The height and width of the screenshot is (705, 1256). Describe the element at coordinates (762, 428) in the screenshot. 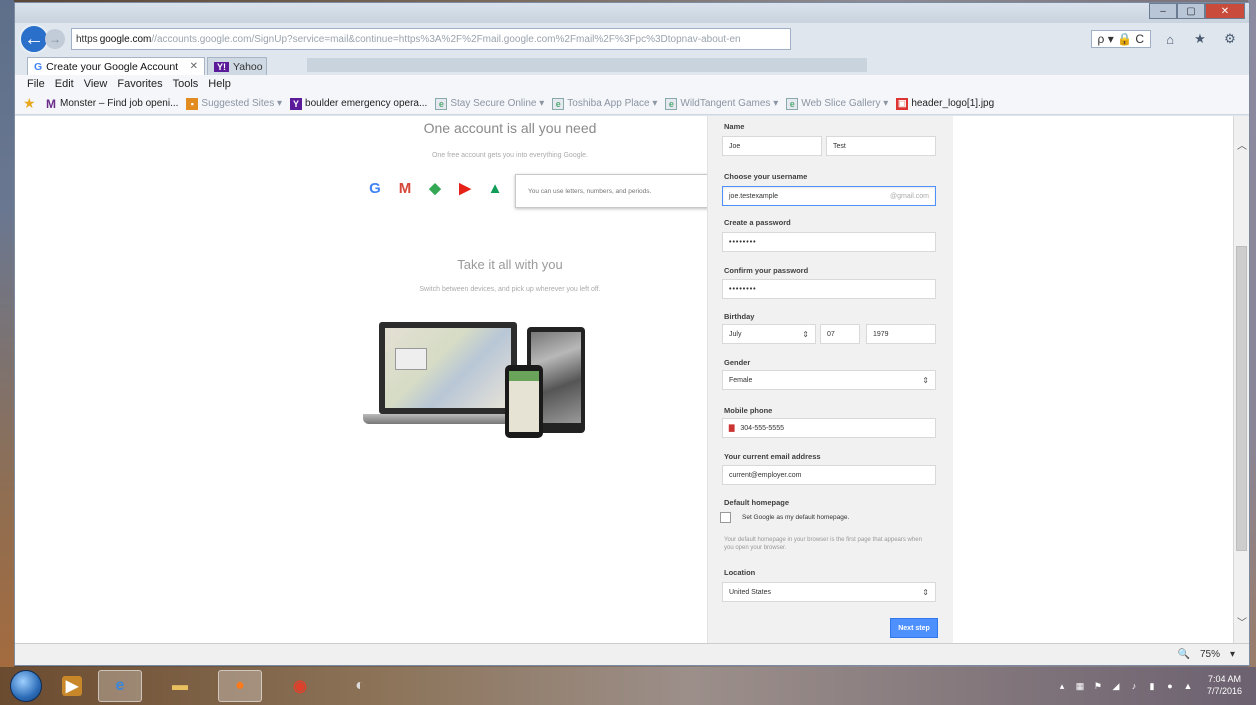

I see `mobile-phone-value: 304-555-5555` at that location.